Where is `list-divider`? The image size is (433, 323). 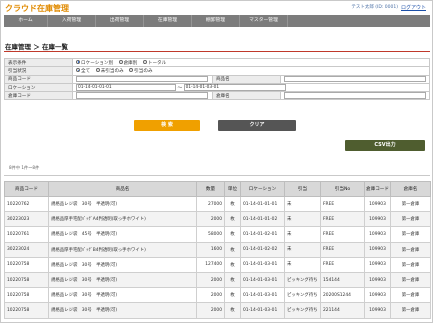
list-divider is located at coordinates (217, 175).